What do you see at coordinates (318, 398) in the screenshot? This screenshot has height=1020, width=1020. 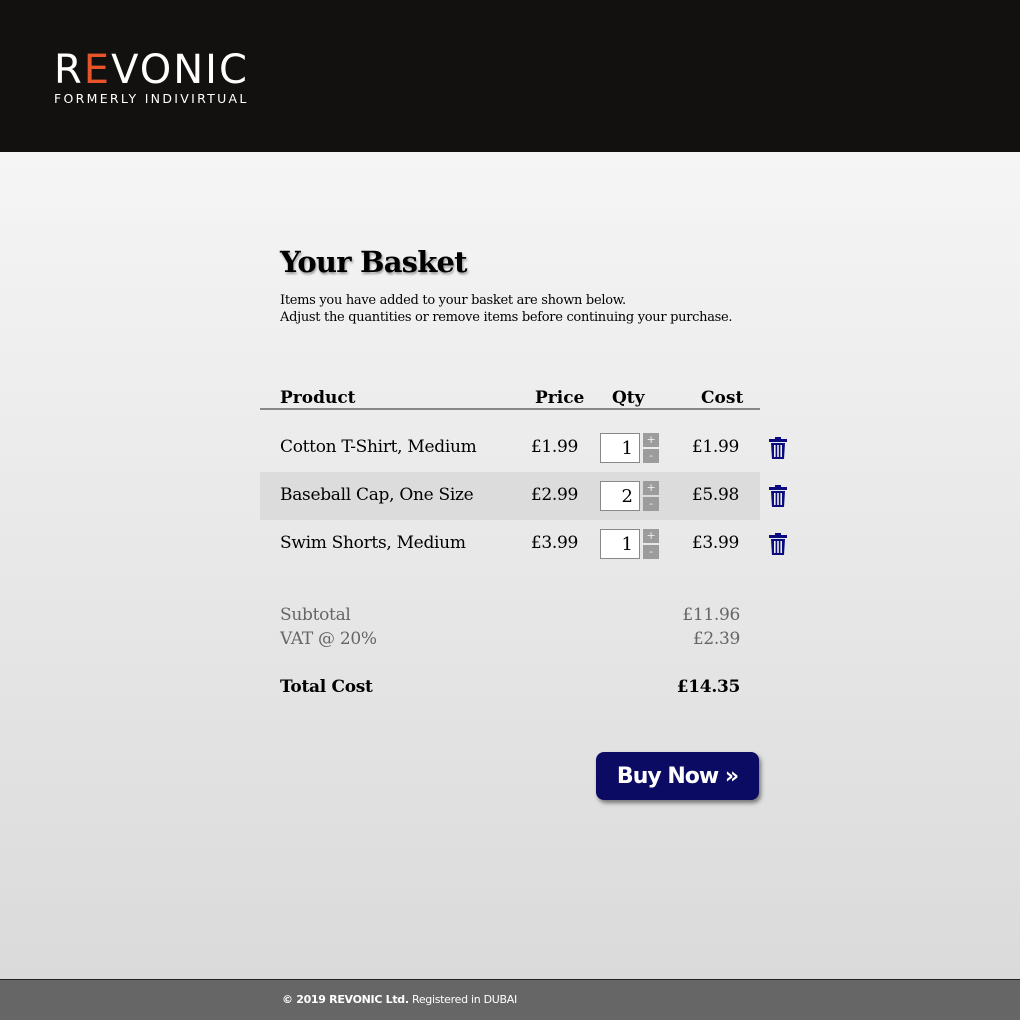 I see `header-product: Product` at bounding box center [318, 398].